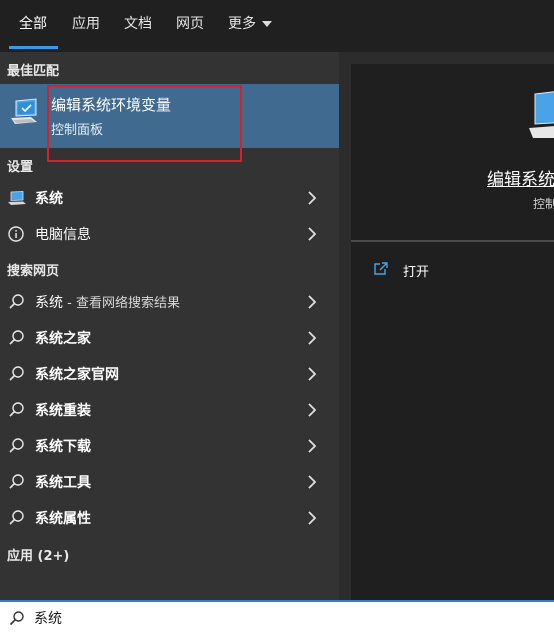 This screenshot has width=554, height=634. I want to click on web-item-0: 系统 - 查看网络搜索结果, so click(169, 302).